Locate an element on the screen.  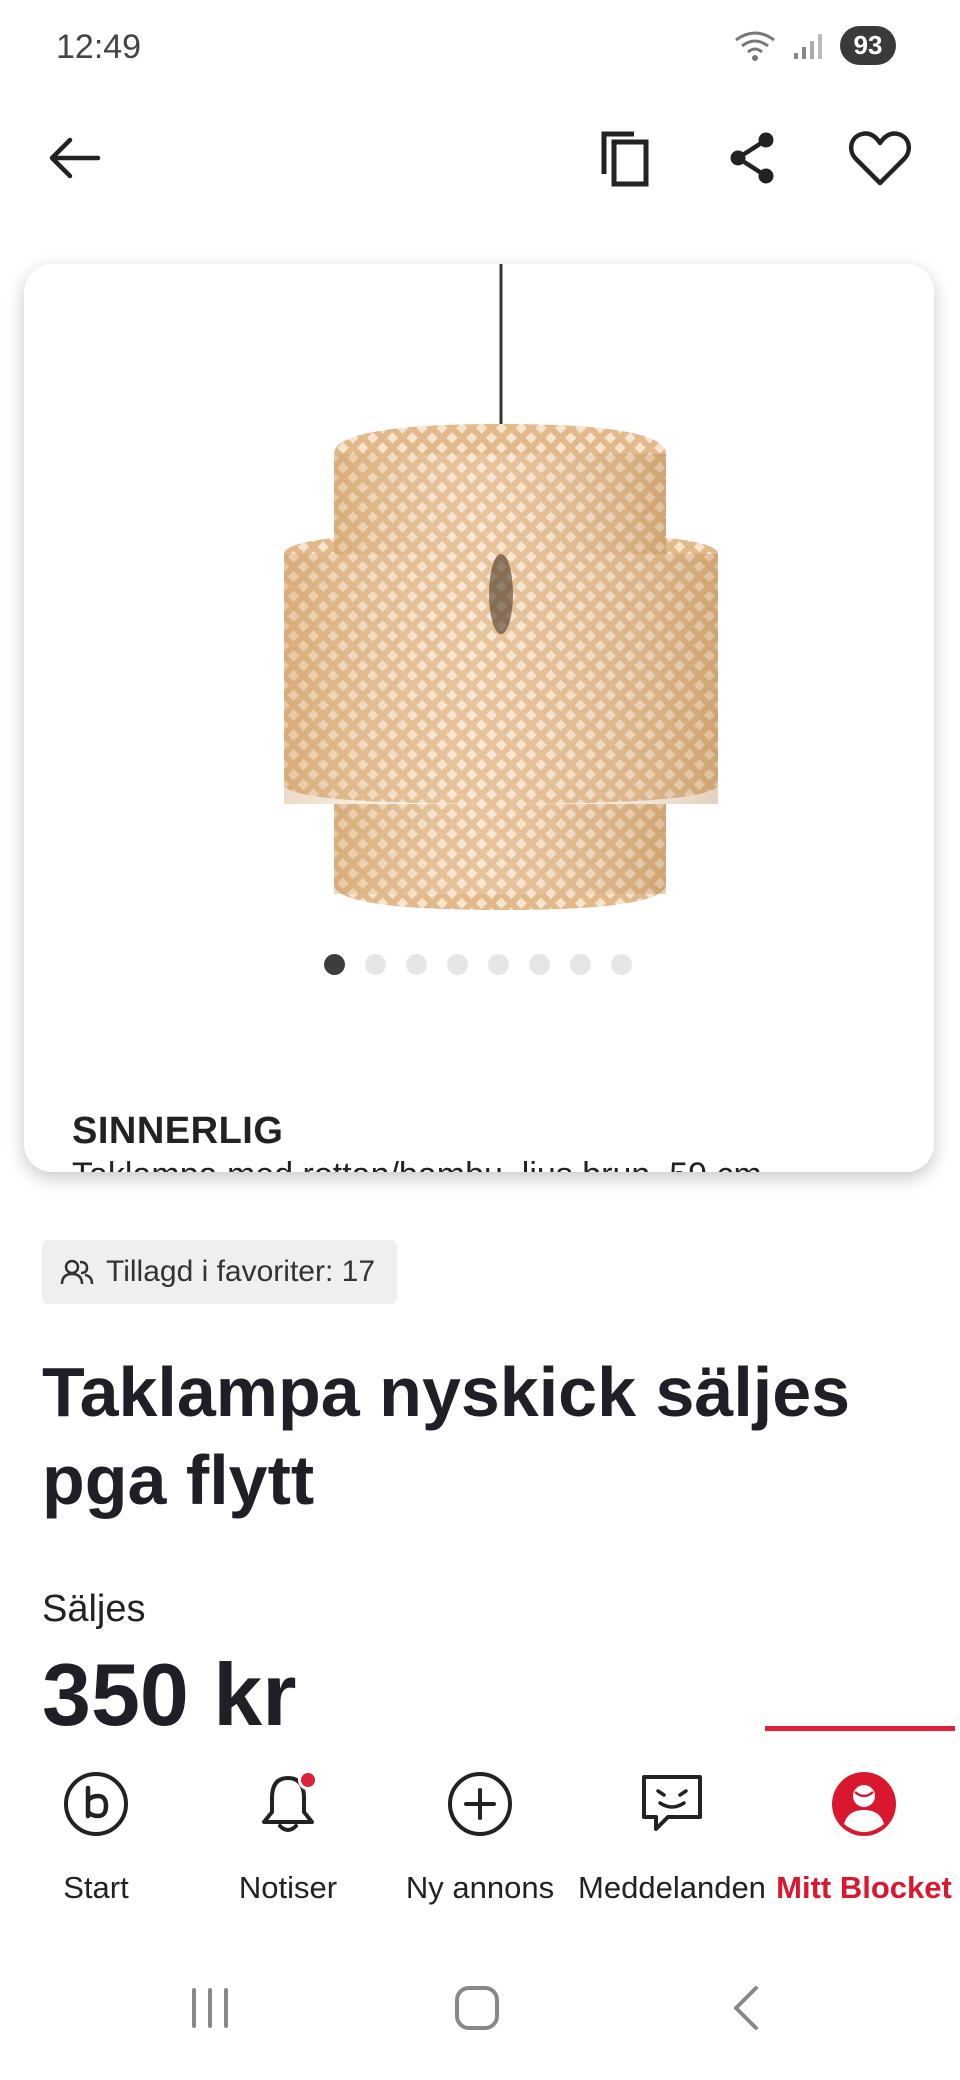
nav-mitt-blocket: Mitt Blocket is located at coordinates (864, 1825).